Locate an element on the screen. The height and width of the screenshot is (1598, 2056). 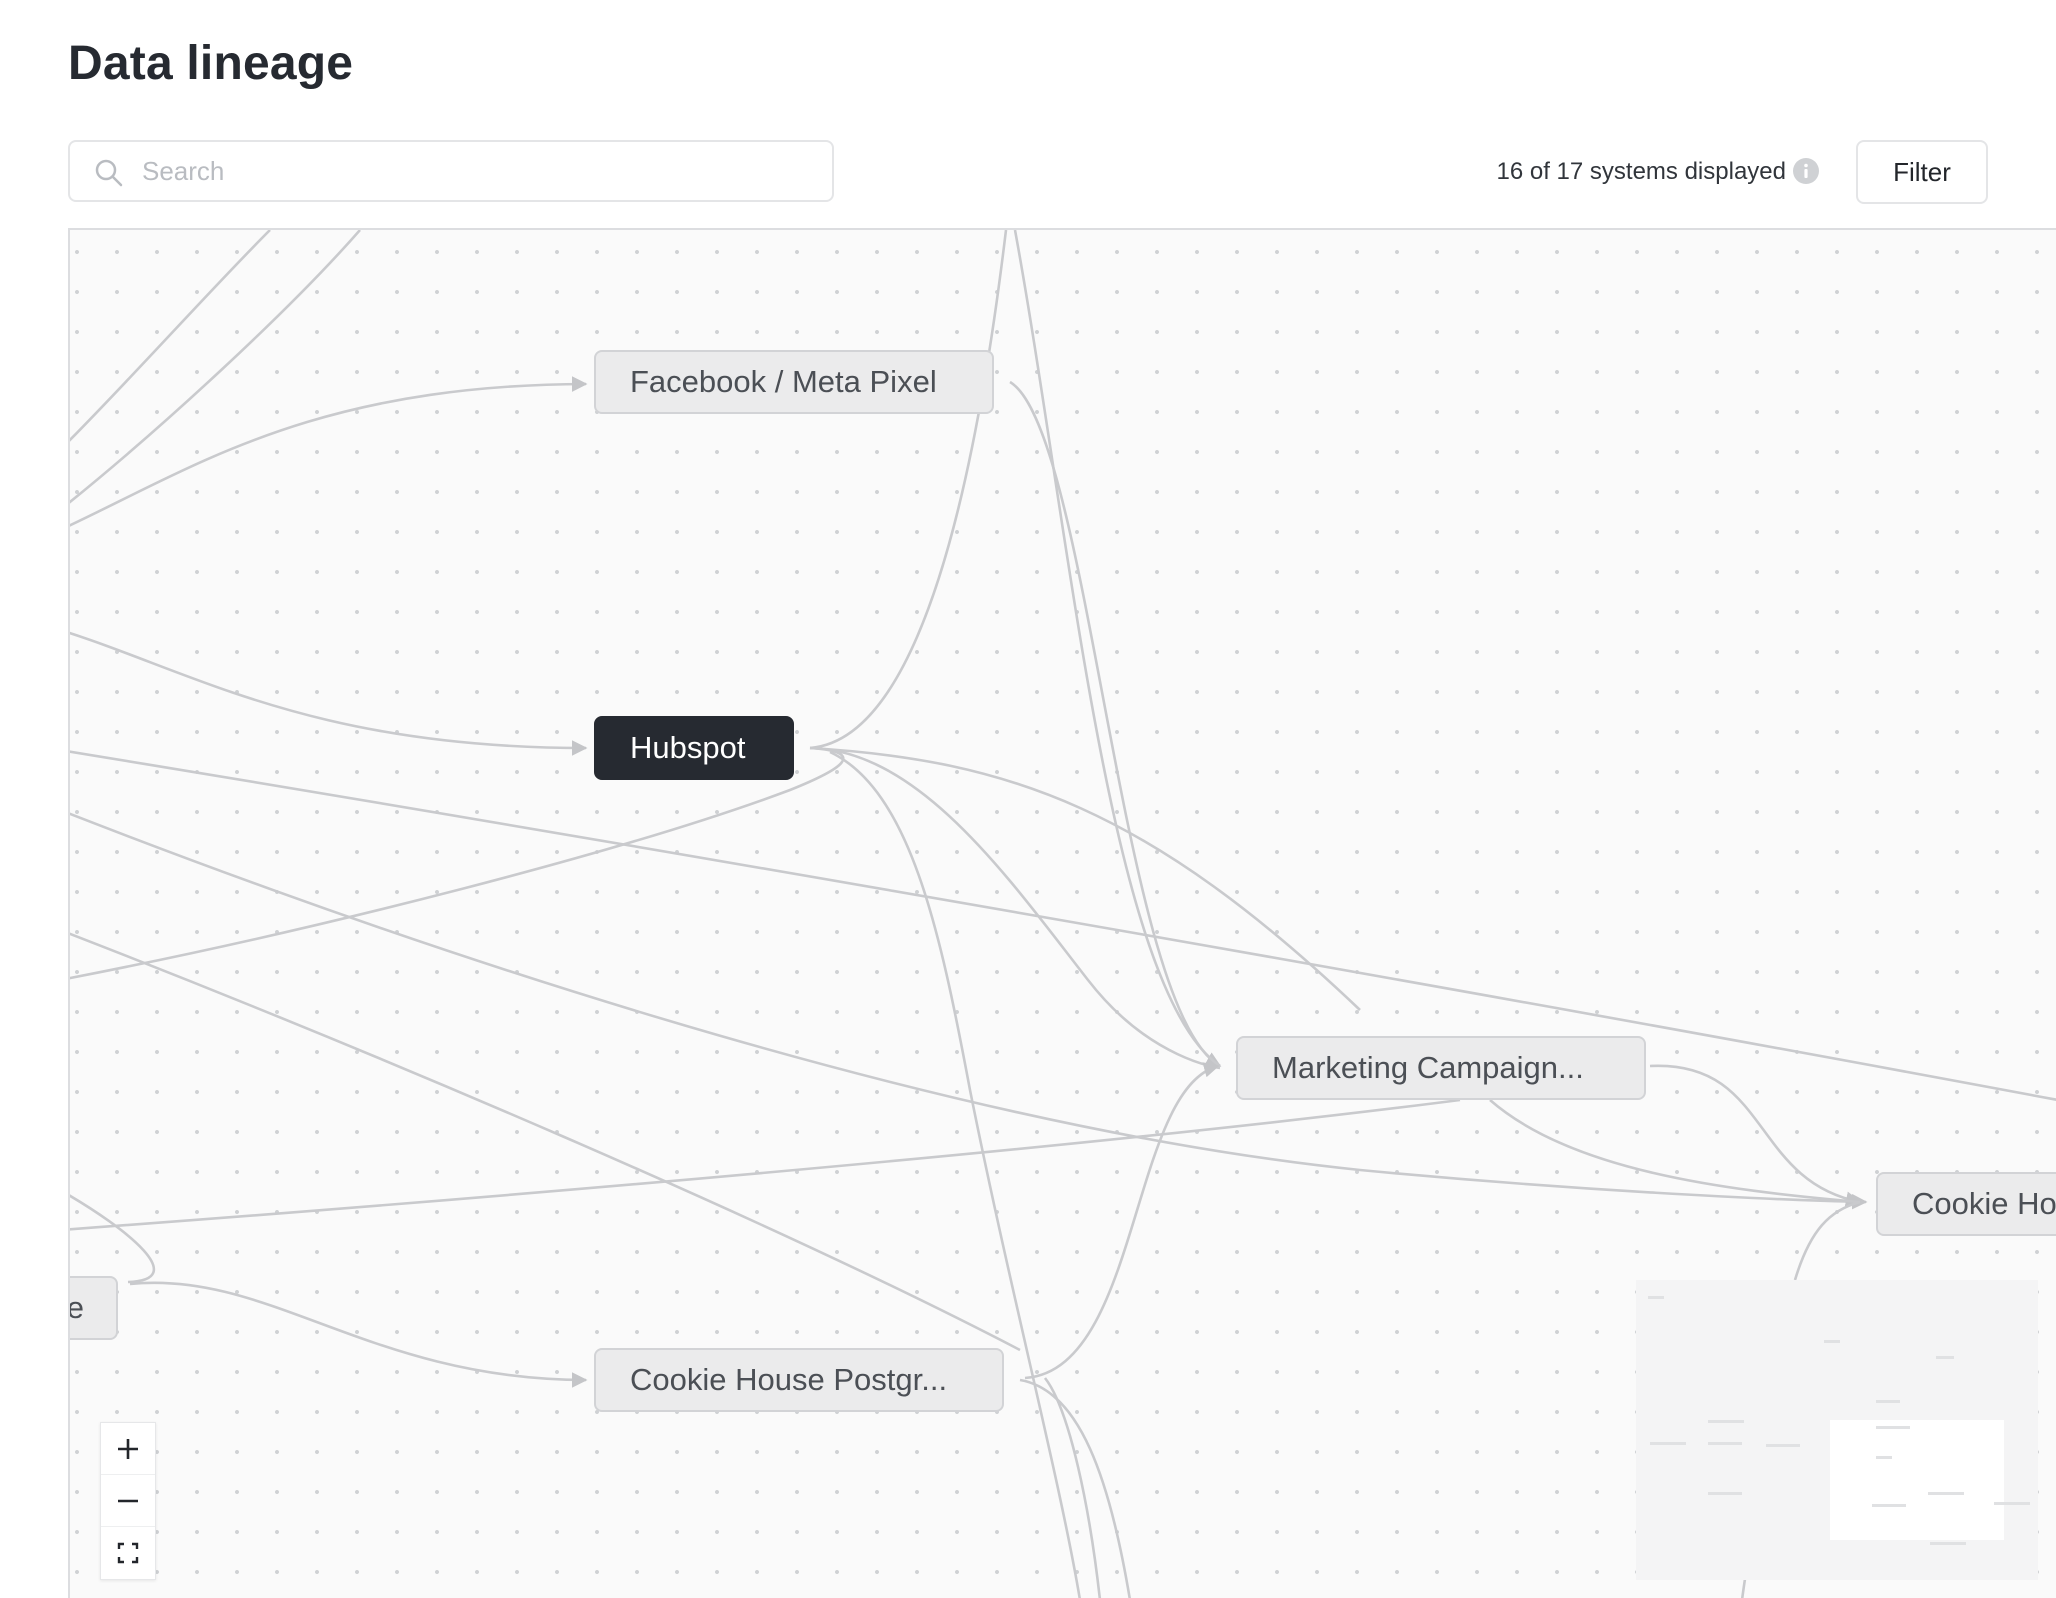
minus-icon is located at coordinates (128, 1500).